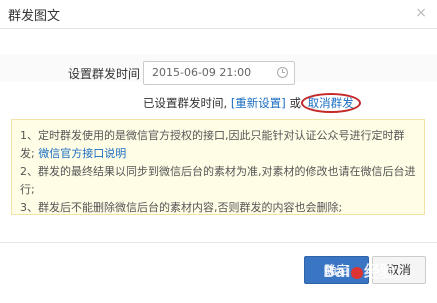 The height and width of the screenshot is (303, 437). What do you see at coordinates (295, 103) in the screenshot?
I see `or-text: 或` at bounding box center [295, 103].